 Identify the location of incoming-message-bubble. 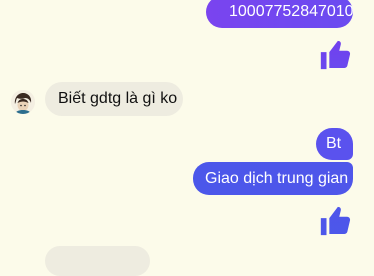
(97, 261).